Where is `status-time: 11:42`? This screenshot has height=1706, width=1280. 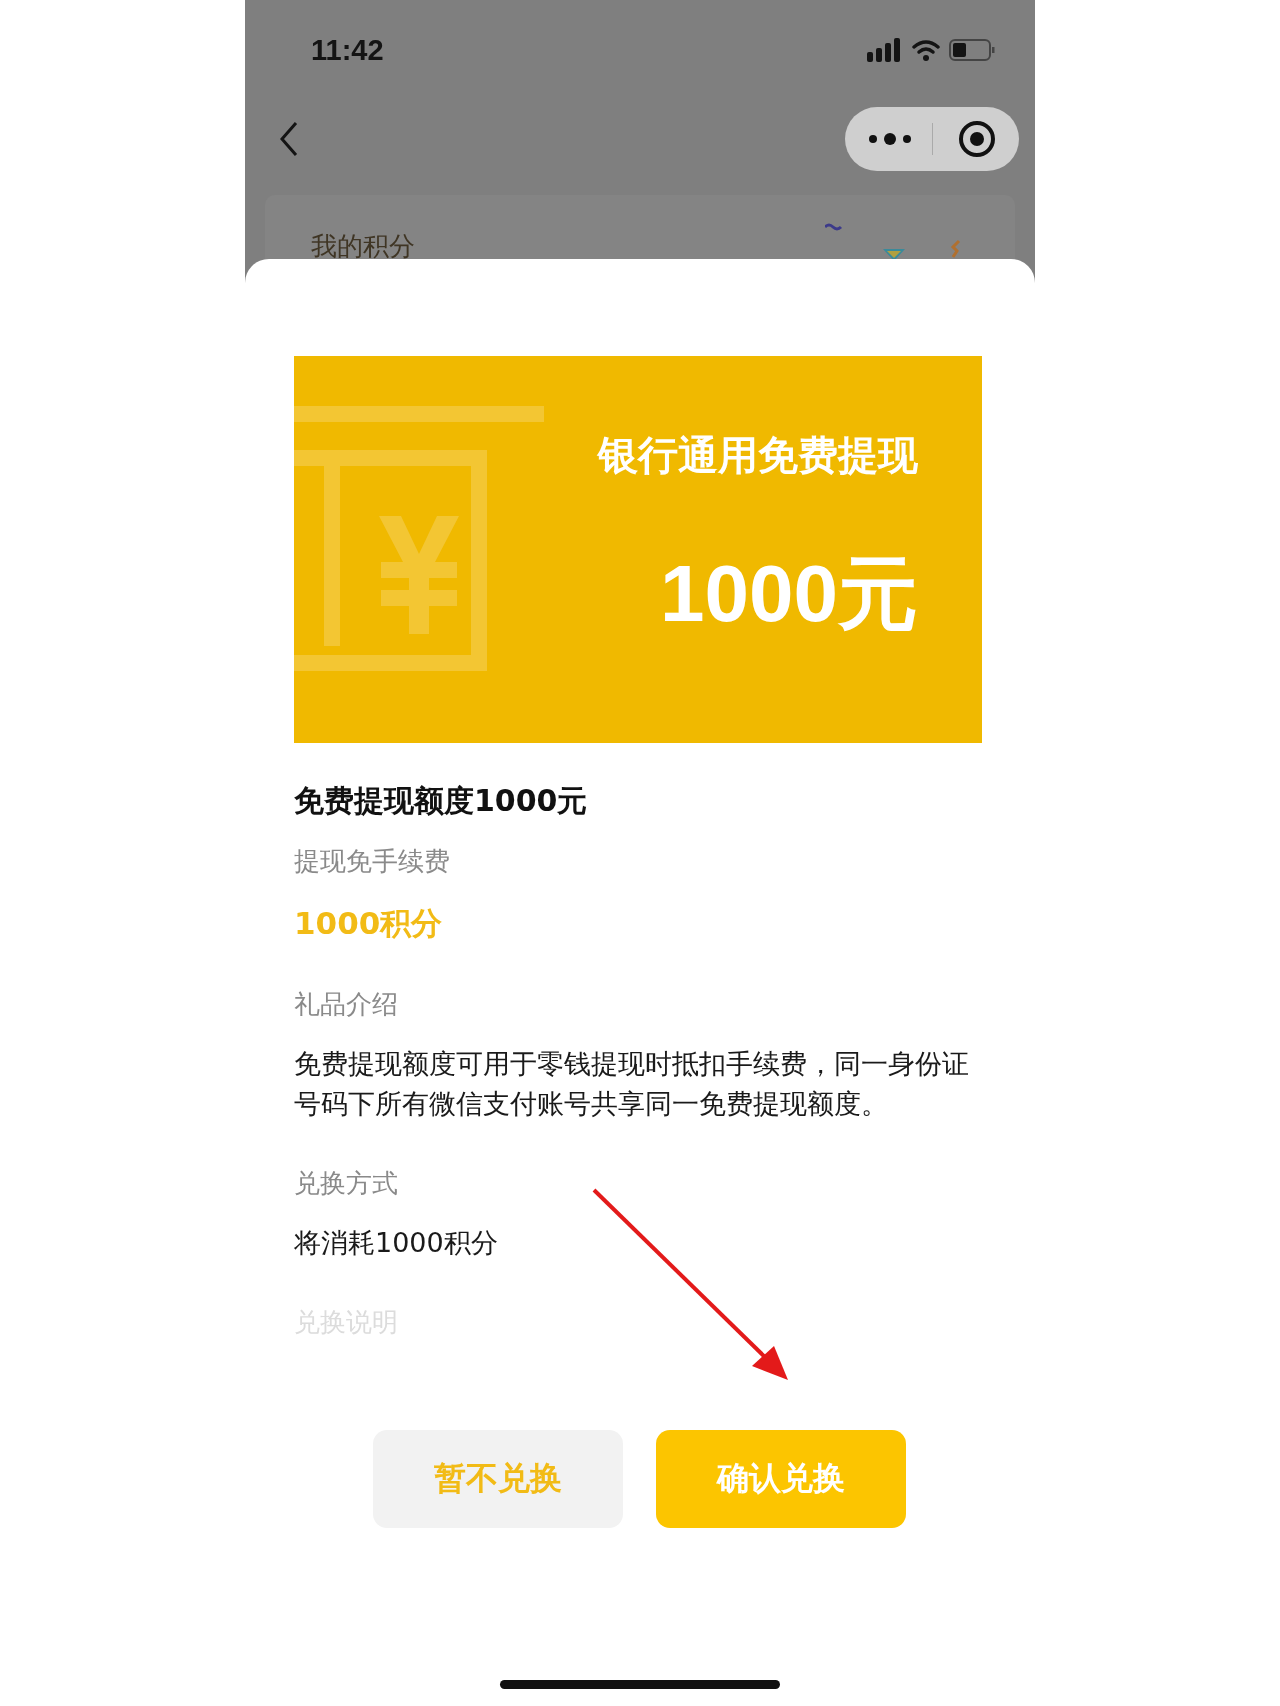
status-time: 11:42 is located at coordinates (347, 50).